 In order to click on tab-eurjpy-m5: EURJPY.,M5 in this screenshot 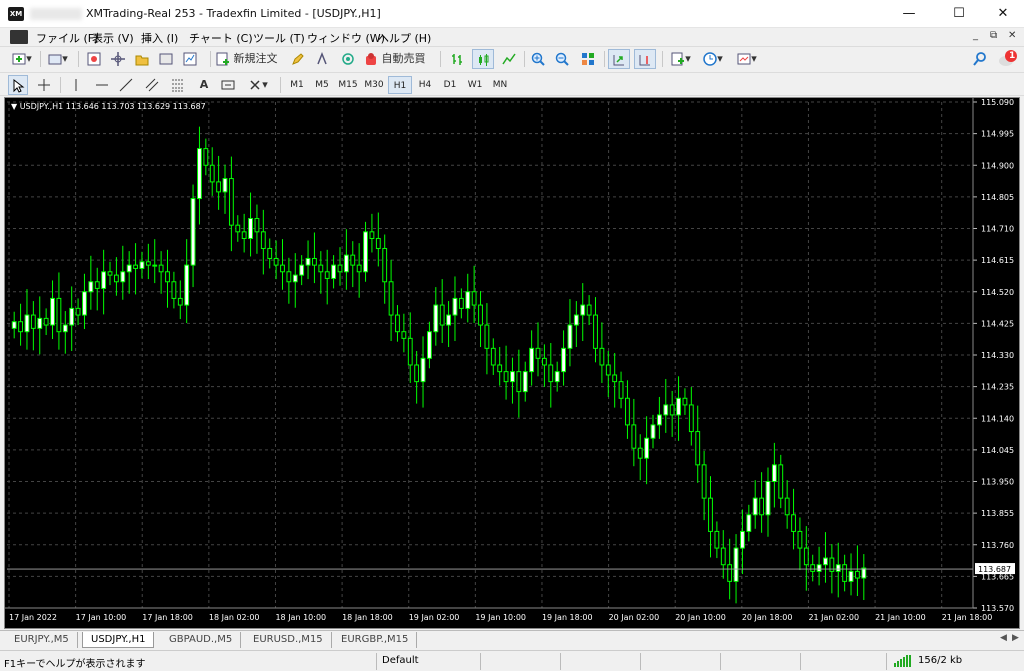, I will do `click(42, 640)`.